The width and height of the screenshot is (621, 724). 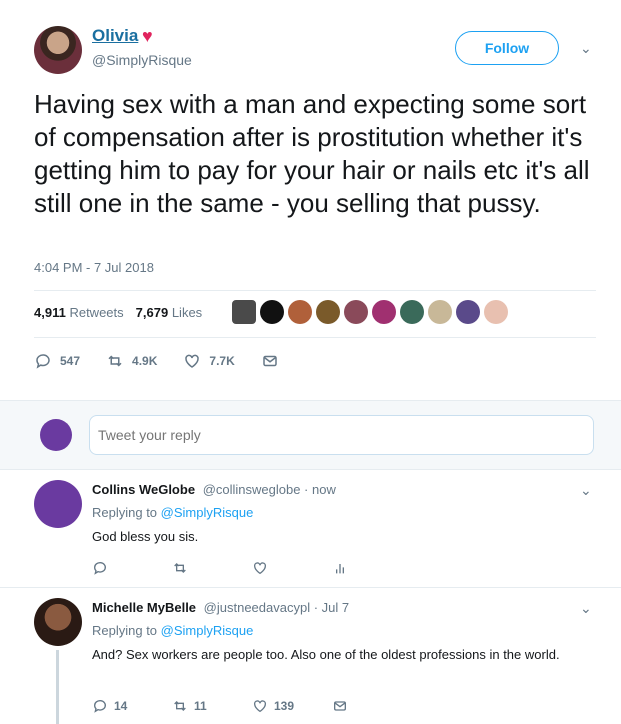 What do you see at coordinates (507, 48) in the screenshot?
I see `follow-button: Follow` at bounding box center [507, 48].